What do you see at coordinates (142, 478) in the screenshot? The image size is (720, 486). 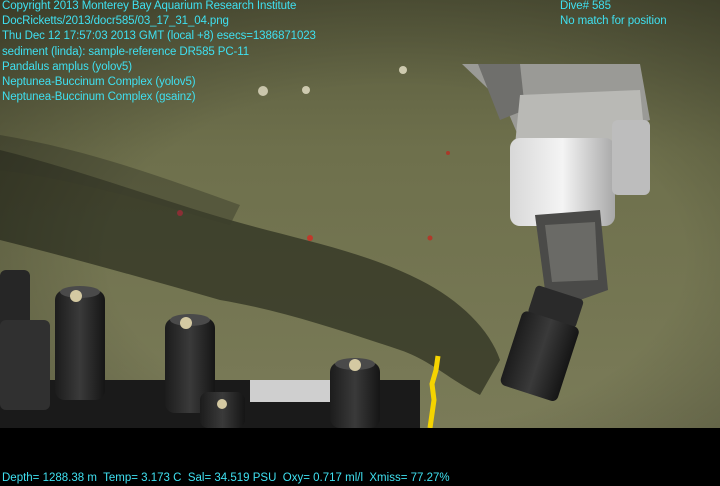 I see `temp-readout: Temp= 3.173 C` at bounding box center [142, 478].